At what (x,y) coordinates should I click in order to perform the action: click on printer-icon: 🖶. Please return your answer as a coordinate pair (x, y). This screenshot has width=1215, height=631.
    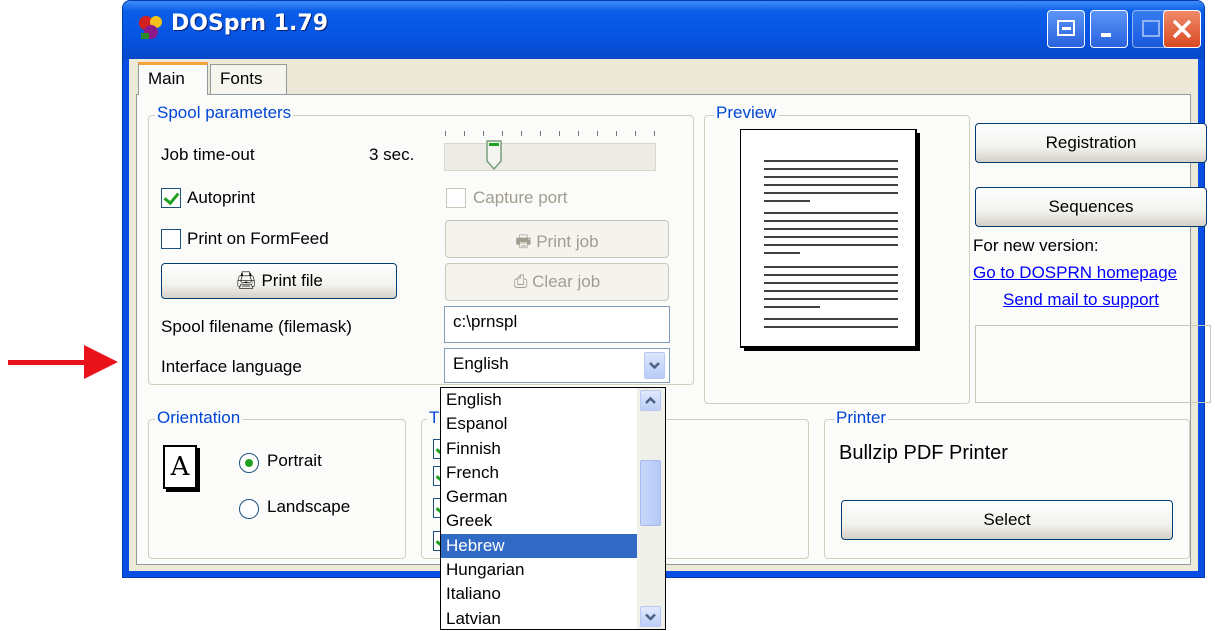
    Looking at the image, I should click on (526, 241).